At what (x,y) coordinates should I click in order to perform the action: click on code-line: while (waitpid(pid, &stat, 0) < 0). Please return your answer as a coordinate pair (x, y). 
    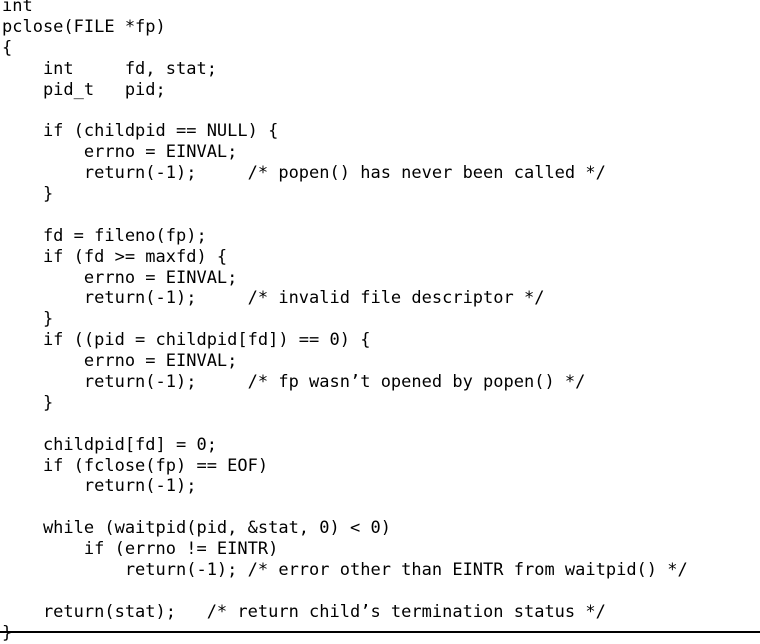
    Looking at the image, I should click on (196, 528).